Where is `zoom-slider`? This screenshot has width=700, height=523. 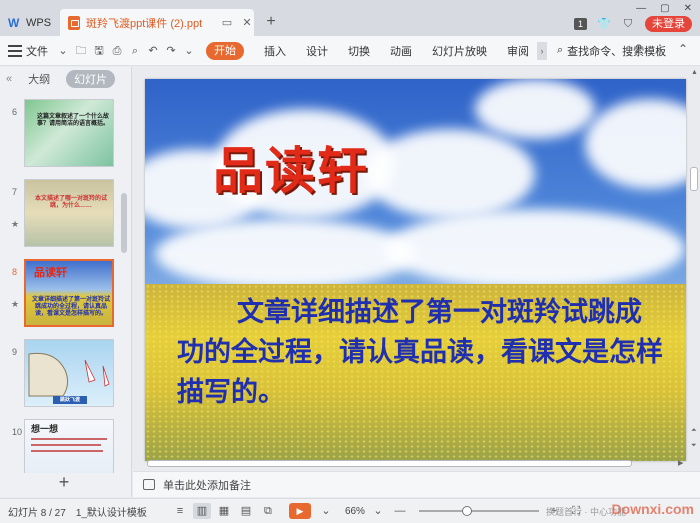 zoom-slider is located at coordinates (478, 511).